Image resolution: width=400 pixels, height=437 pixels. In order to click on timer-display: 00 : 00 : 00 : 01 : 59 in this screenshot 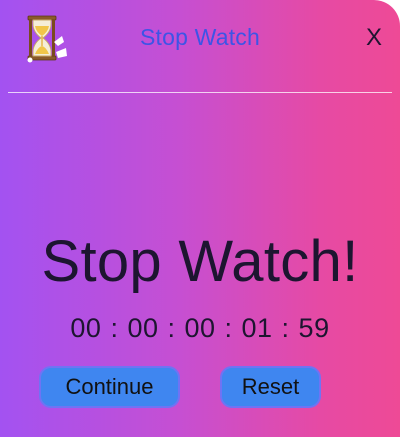, I will do `click(200, 328)`.